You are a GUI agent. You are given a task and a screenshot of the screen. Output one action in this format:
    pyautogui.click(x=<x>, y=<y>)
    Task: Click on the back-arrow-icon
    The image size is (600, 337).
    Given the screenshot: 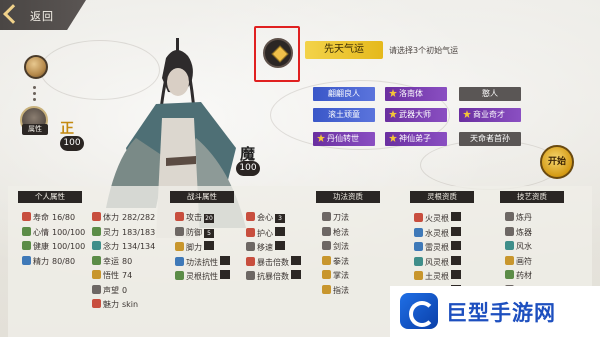 What is the action you would take?
    pyautogui.click(x=13, y=14)
    